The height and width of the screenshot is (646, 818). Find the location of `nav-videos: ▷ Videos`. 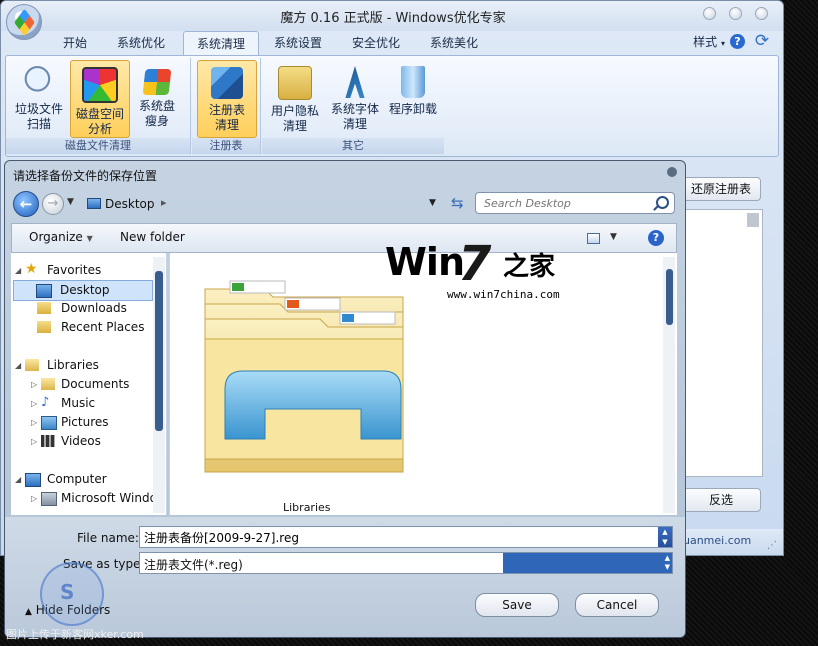

nav-videos: ▷ Videos is located at coordinates (82, 441).